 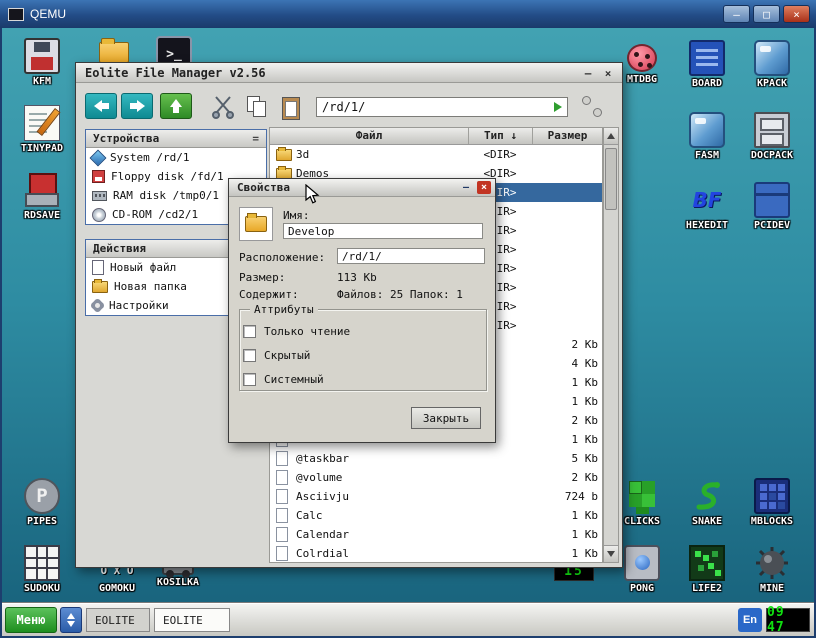 I want to click on minimize-button: –, so click(x=736, y=14).